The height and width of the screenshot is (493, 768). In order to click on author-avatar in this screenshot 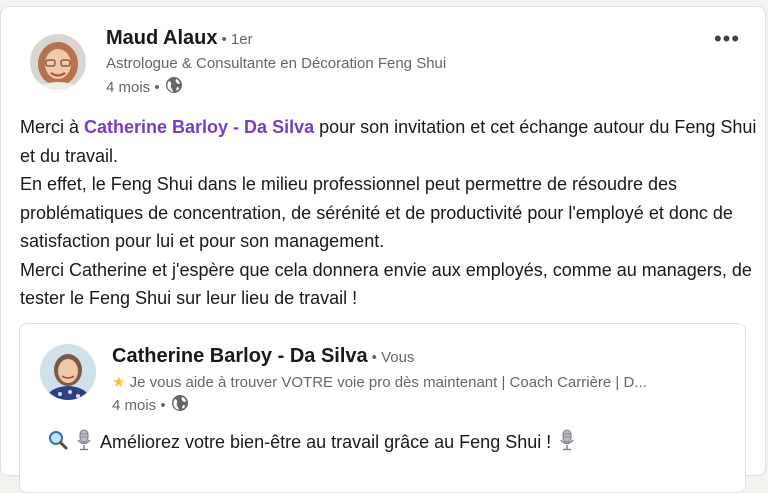, I will do `click(58, 62)`.